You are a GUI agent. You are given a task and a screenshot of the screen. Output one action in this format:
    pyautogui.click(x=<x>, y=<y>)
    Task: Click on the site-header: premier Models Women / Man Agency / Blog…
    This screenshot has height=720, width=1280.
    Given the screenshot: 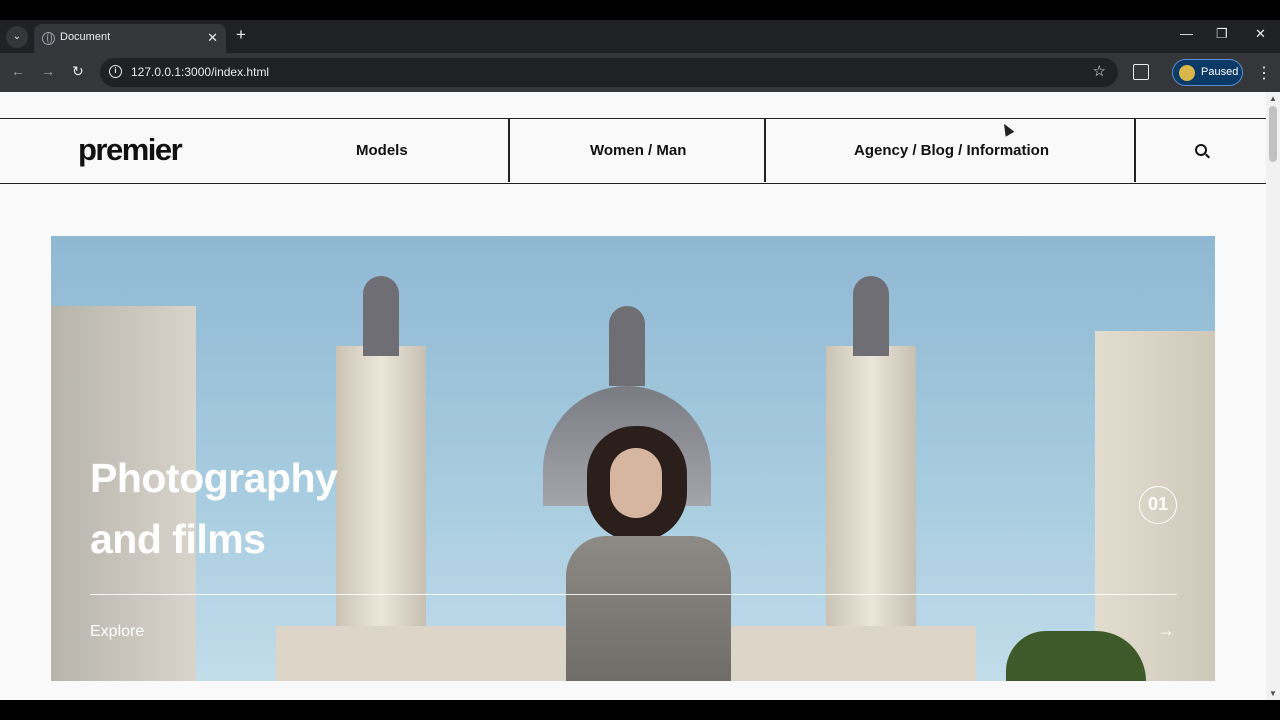 What is the action you would take?
    pyautogui.click(x=633, y=151)
    